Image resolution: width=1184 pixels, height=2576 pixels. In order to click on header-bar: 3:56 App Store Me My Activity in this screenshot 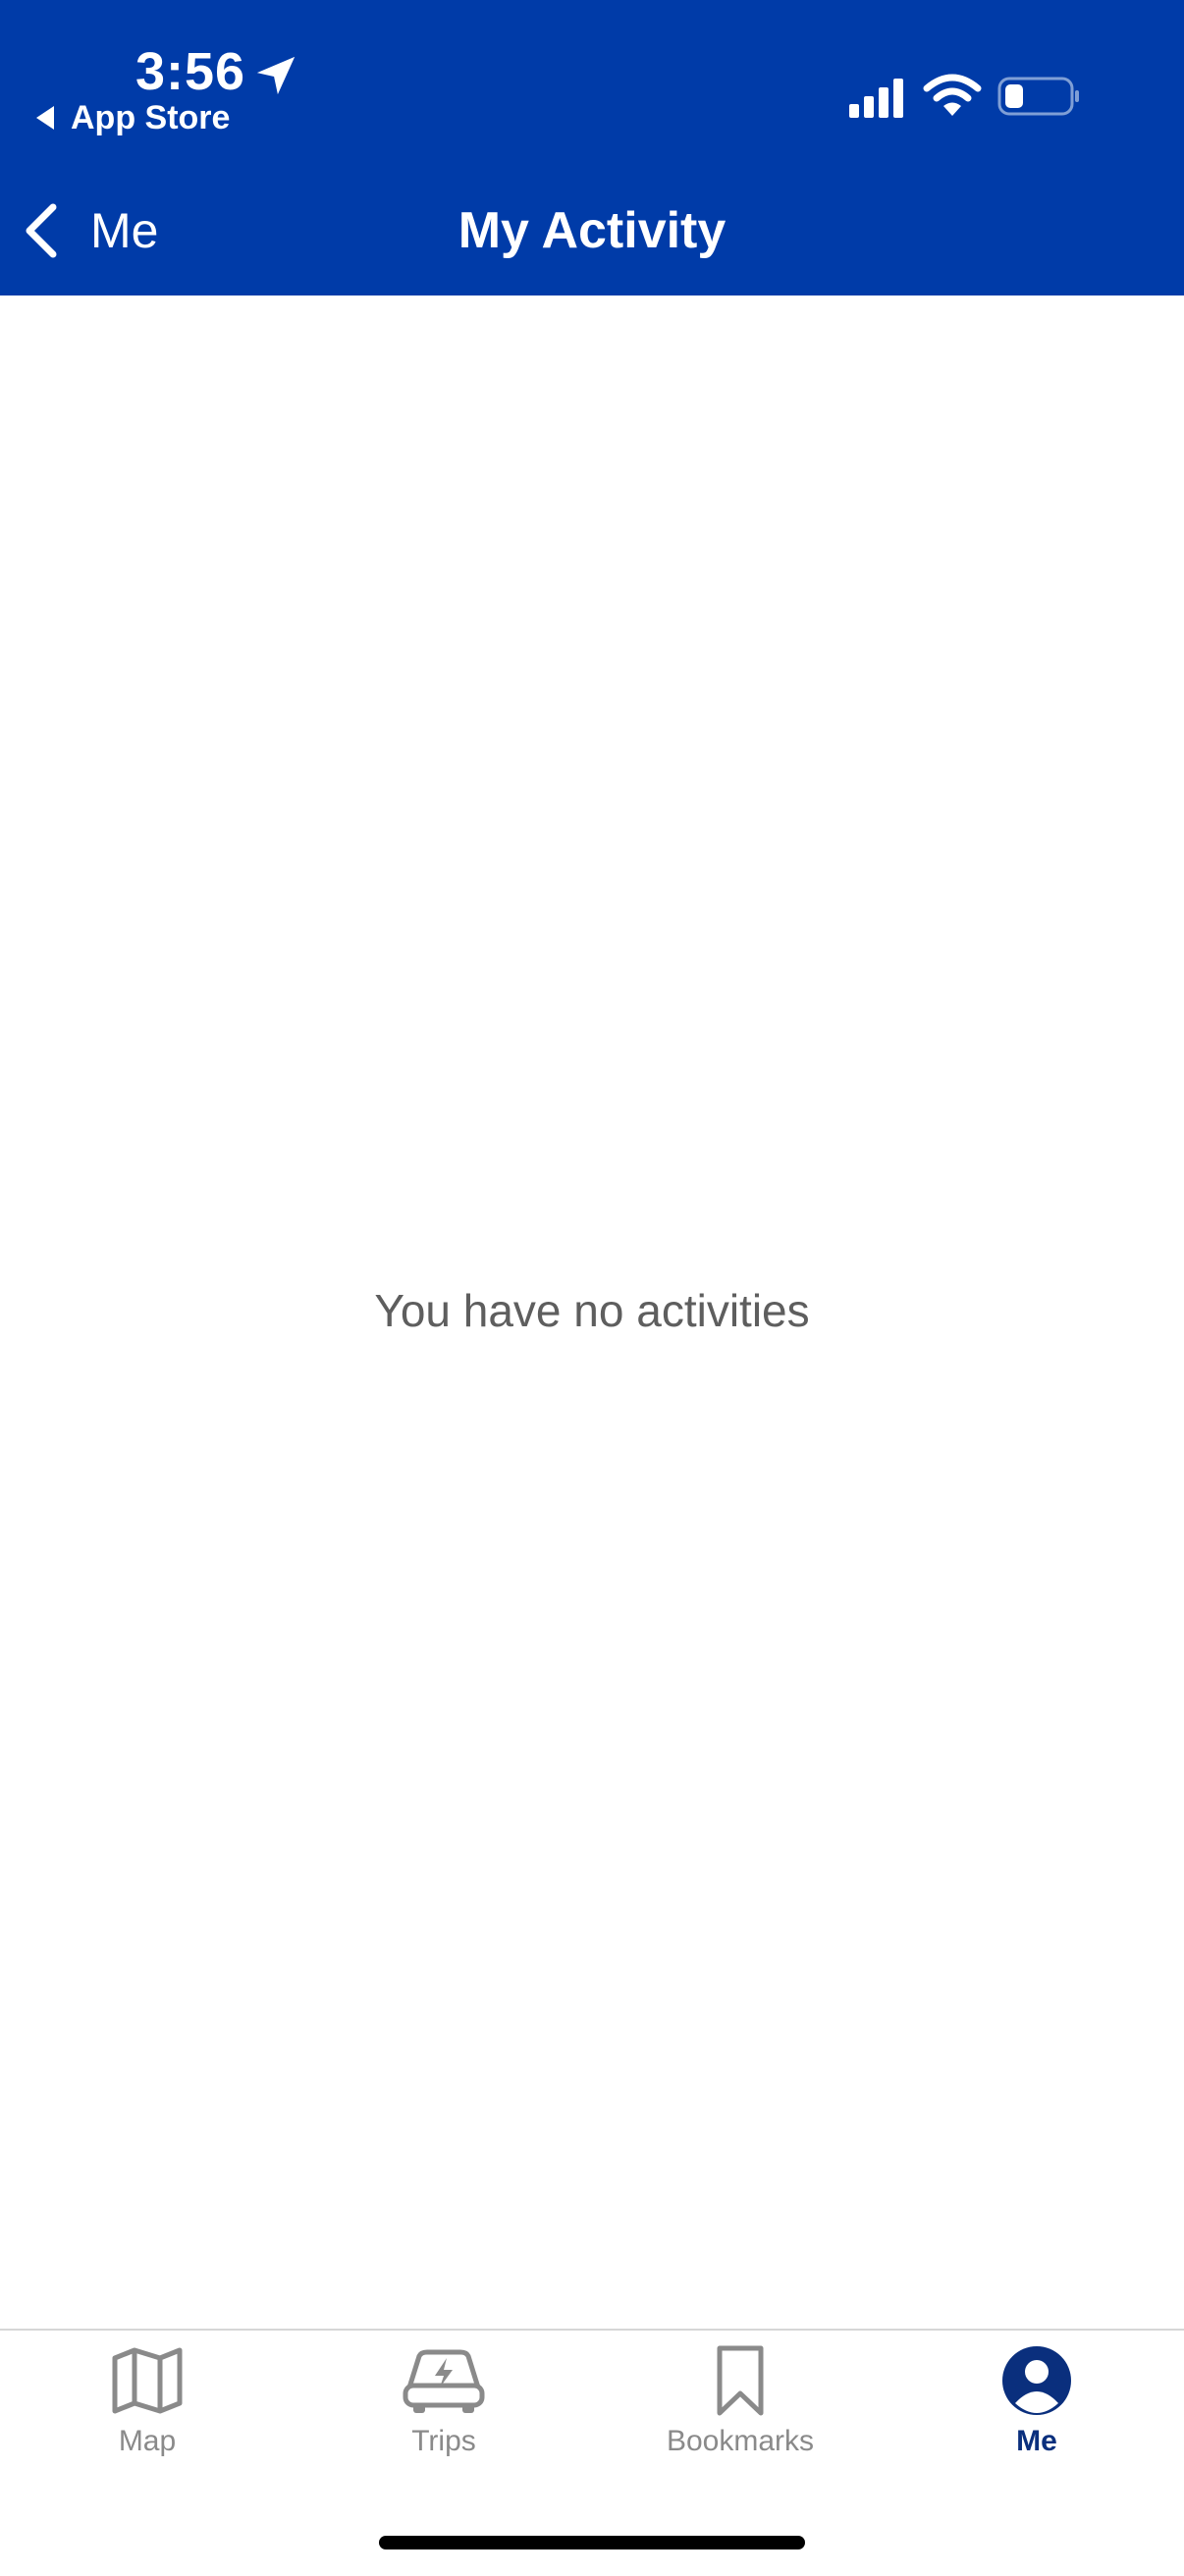, I will do `click(592, 147)`.